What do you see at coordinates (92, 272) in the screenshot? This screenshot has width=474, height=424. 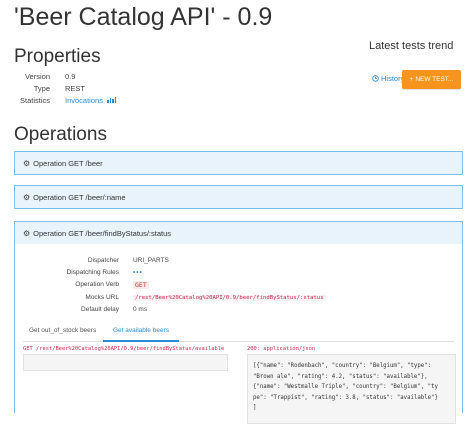 I see `dispatching-rules-label: Dispatching Rules` at bounding box center [92, 272].